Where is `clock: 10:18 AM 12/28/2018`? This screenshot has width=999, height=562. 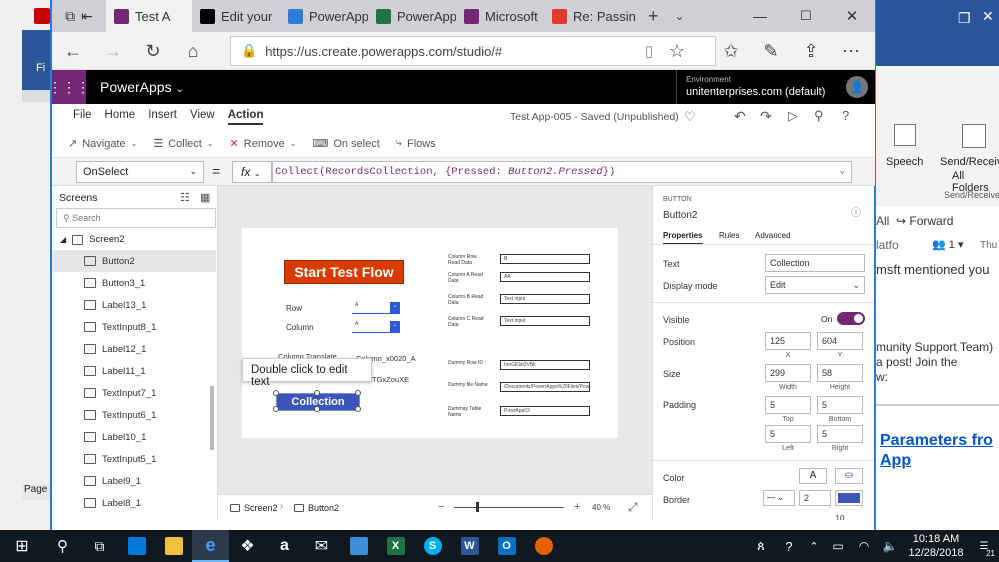
clock: 10:18 AM 12/28/2018 is located at coordinates (936, 546).